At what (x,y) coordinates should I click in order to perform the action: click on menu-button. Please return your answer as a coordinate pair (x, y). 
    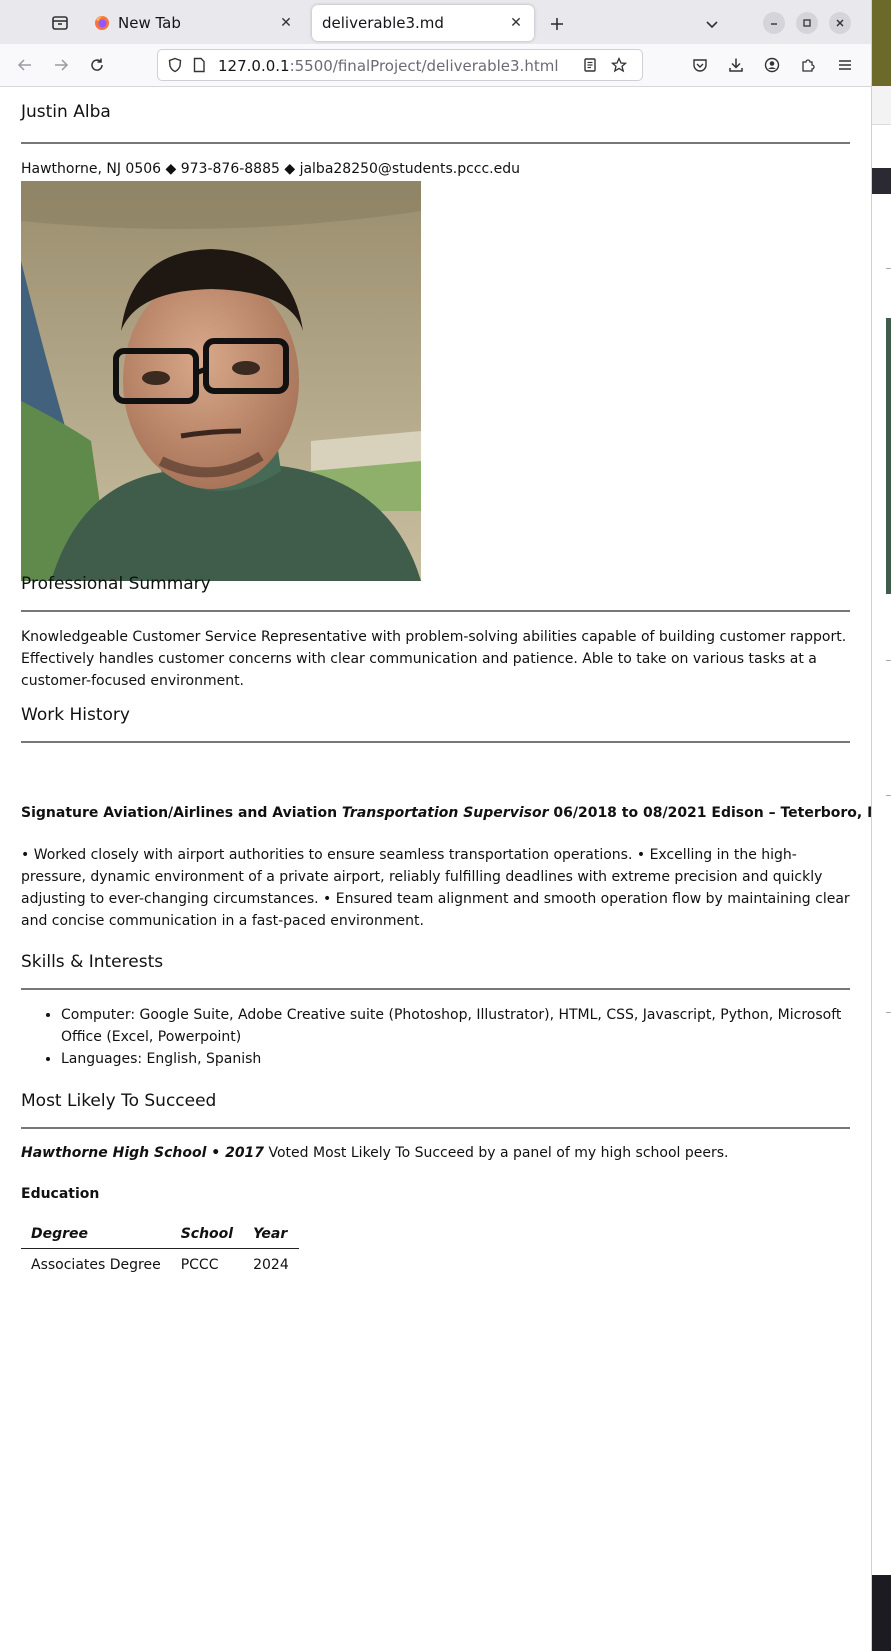
    Looking at the image, I should click on (845, 65).